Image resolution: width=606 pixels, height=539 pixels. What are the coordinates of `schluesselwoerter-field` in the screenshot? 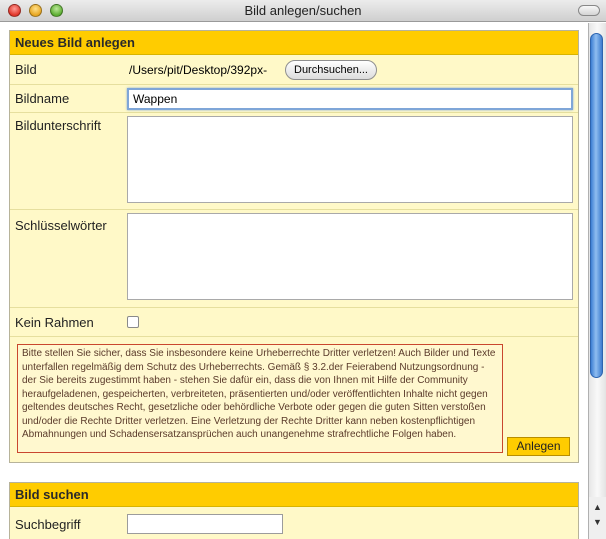 It's located at (352, 260).